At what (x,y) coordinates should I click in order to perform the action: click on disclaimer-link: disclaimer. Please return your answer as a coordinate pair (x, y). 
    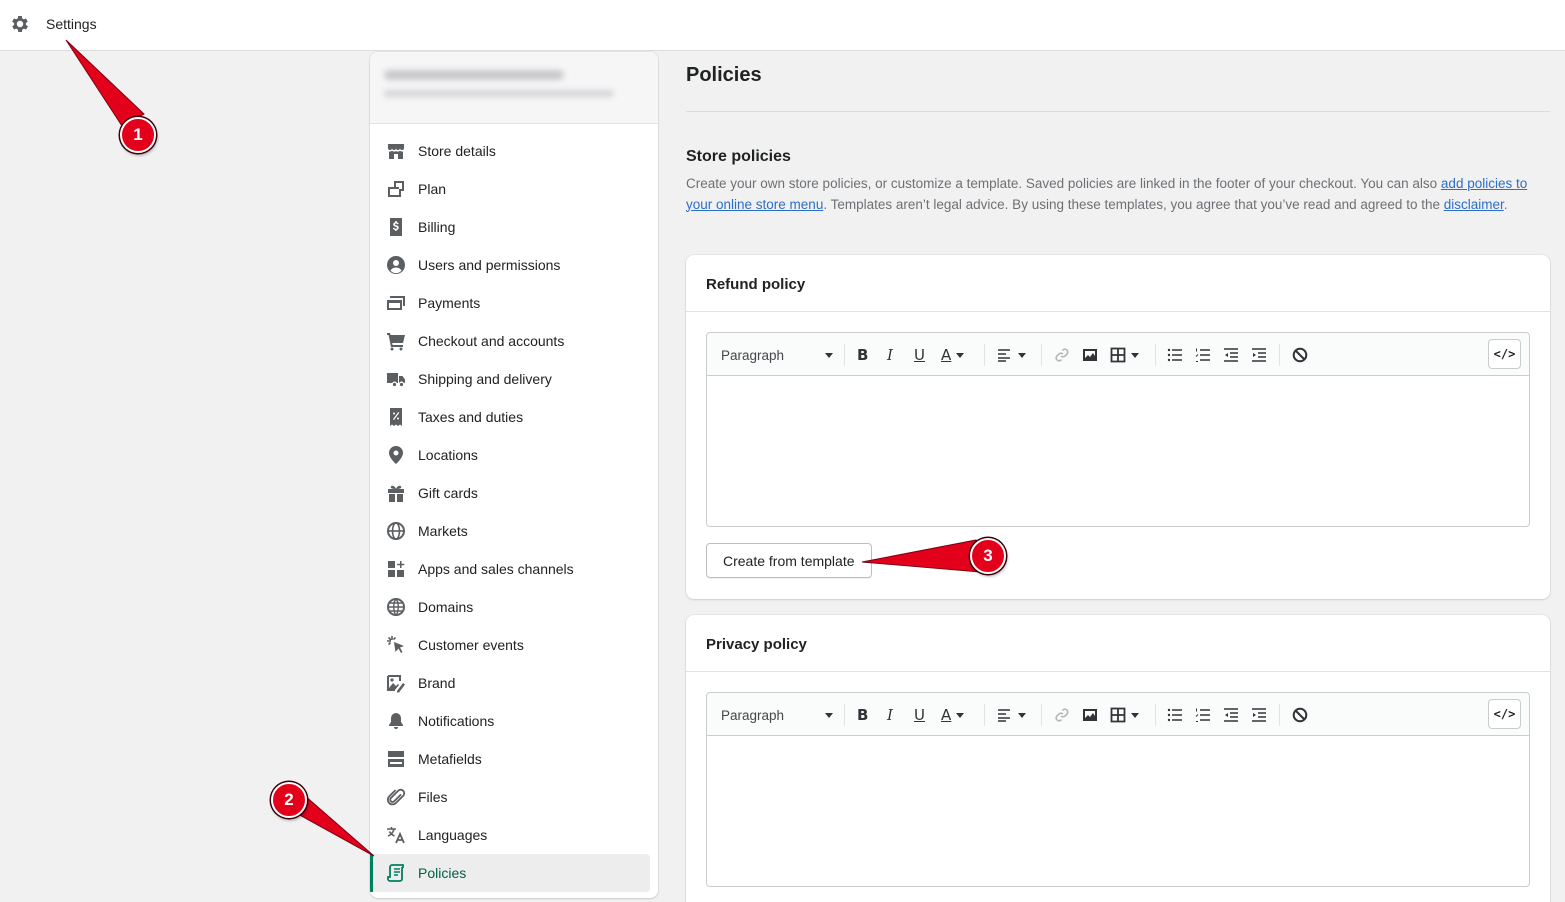
    Looking at the image, I should click on (1474, 204).